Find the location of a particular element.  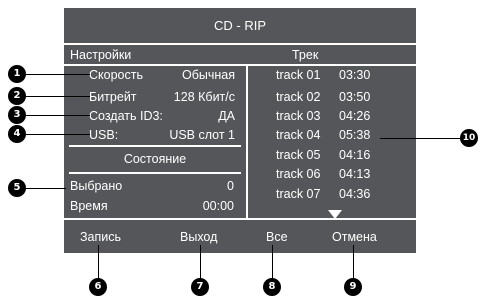

setting-label-speed: Скорость is located at coordinates (116, 75).